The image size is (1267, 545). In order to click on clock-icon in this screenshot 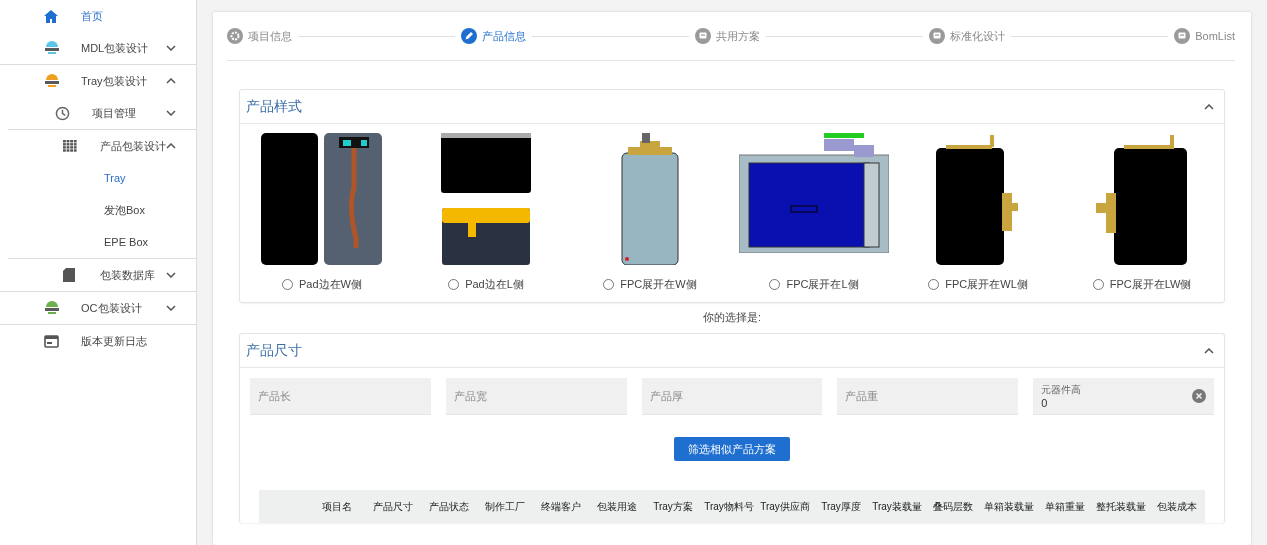, I will do `click(62, 113)`.